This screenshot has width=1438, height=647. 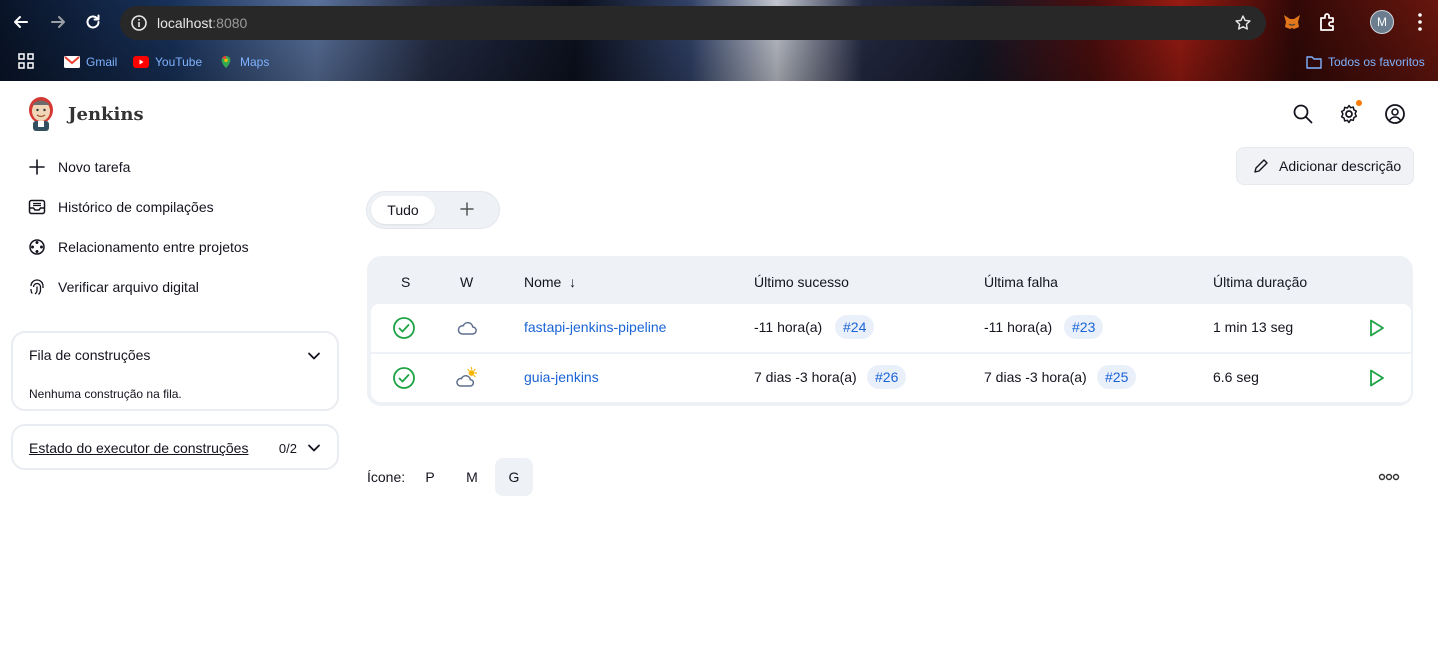 I want to click on job-name-link: guia-jenkins, so click(x=561, y=377).